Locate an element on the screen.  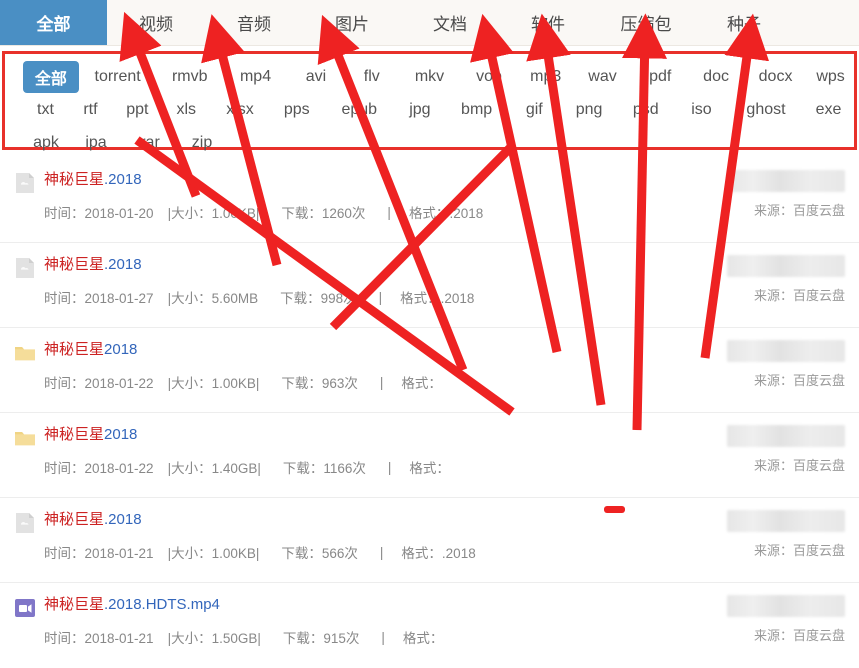
meta-time: 时间：2018-01-21 is located at coordinates (99, 637).